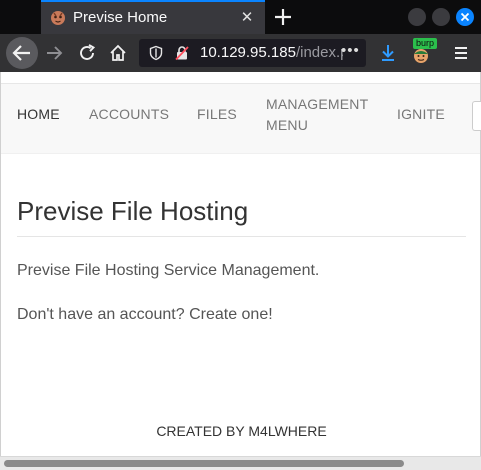 This screenshot has height=470, width=481. I want to click on nav-link-management-line1: MANAGEMENT, so click(317, 104).